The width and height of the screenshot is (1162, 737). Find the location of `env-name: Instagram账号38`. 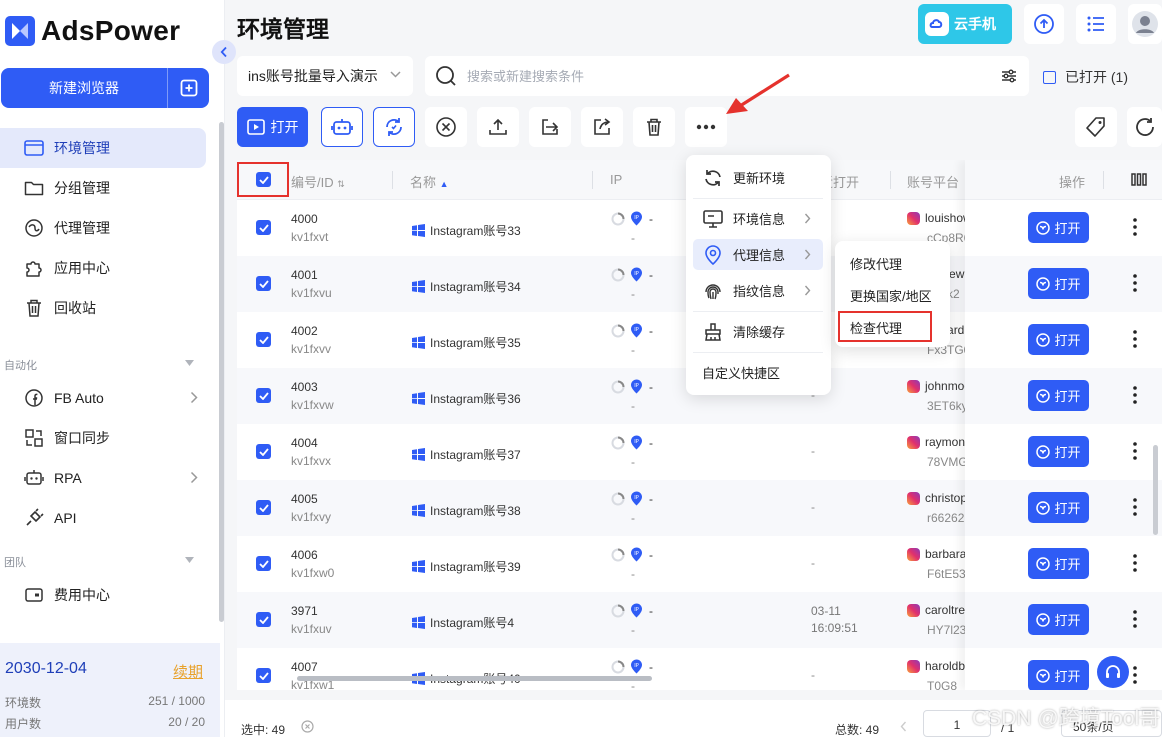

env-name: Instagram账号38 is located at coordinates (466, 510).